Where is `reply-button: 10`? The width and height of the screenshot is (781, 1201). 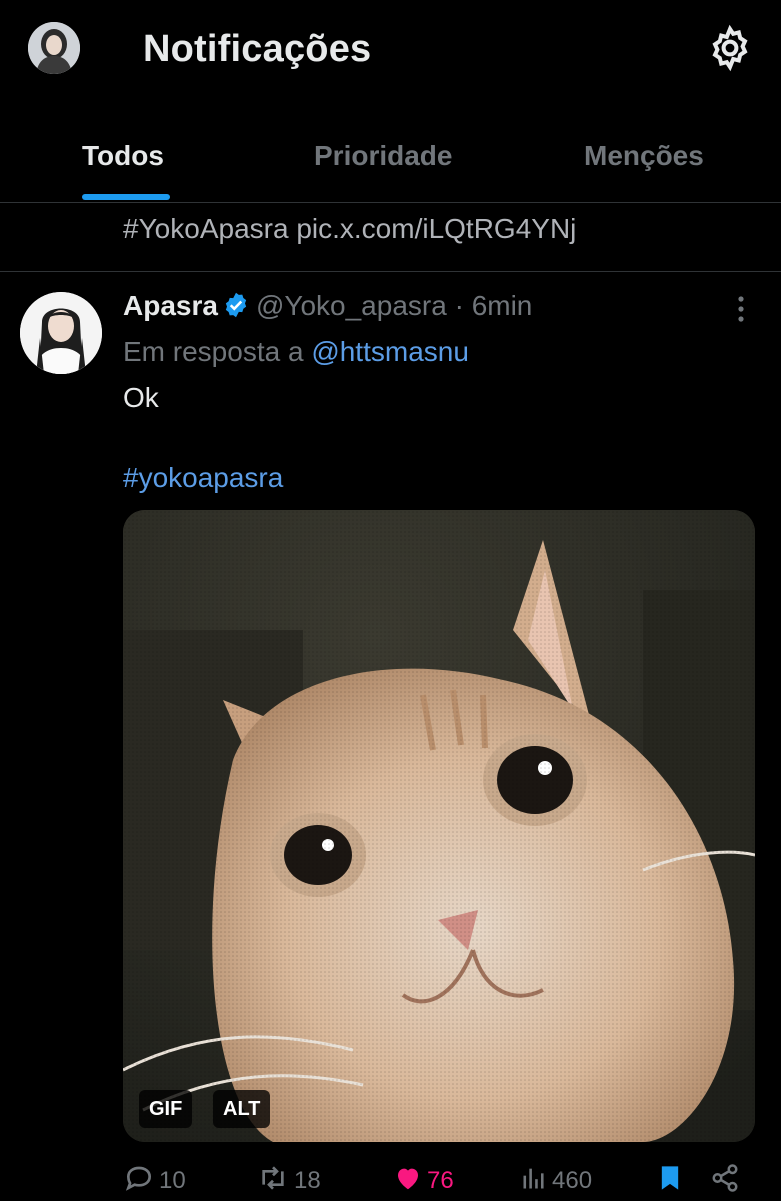
reply-button: 10 is located at coordinates (154, 1181).